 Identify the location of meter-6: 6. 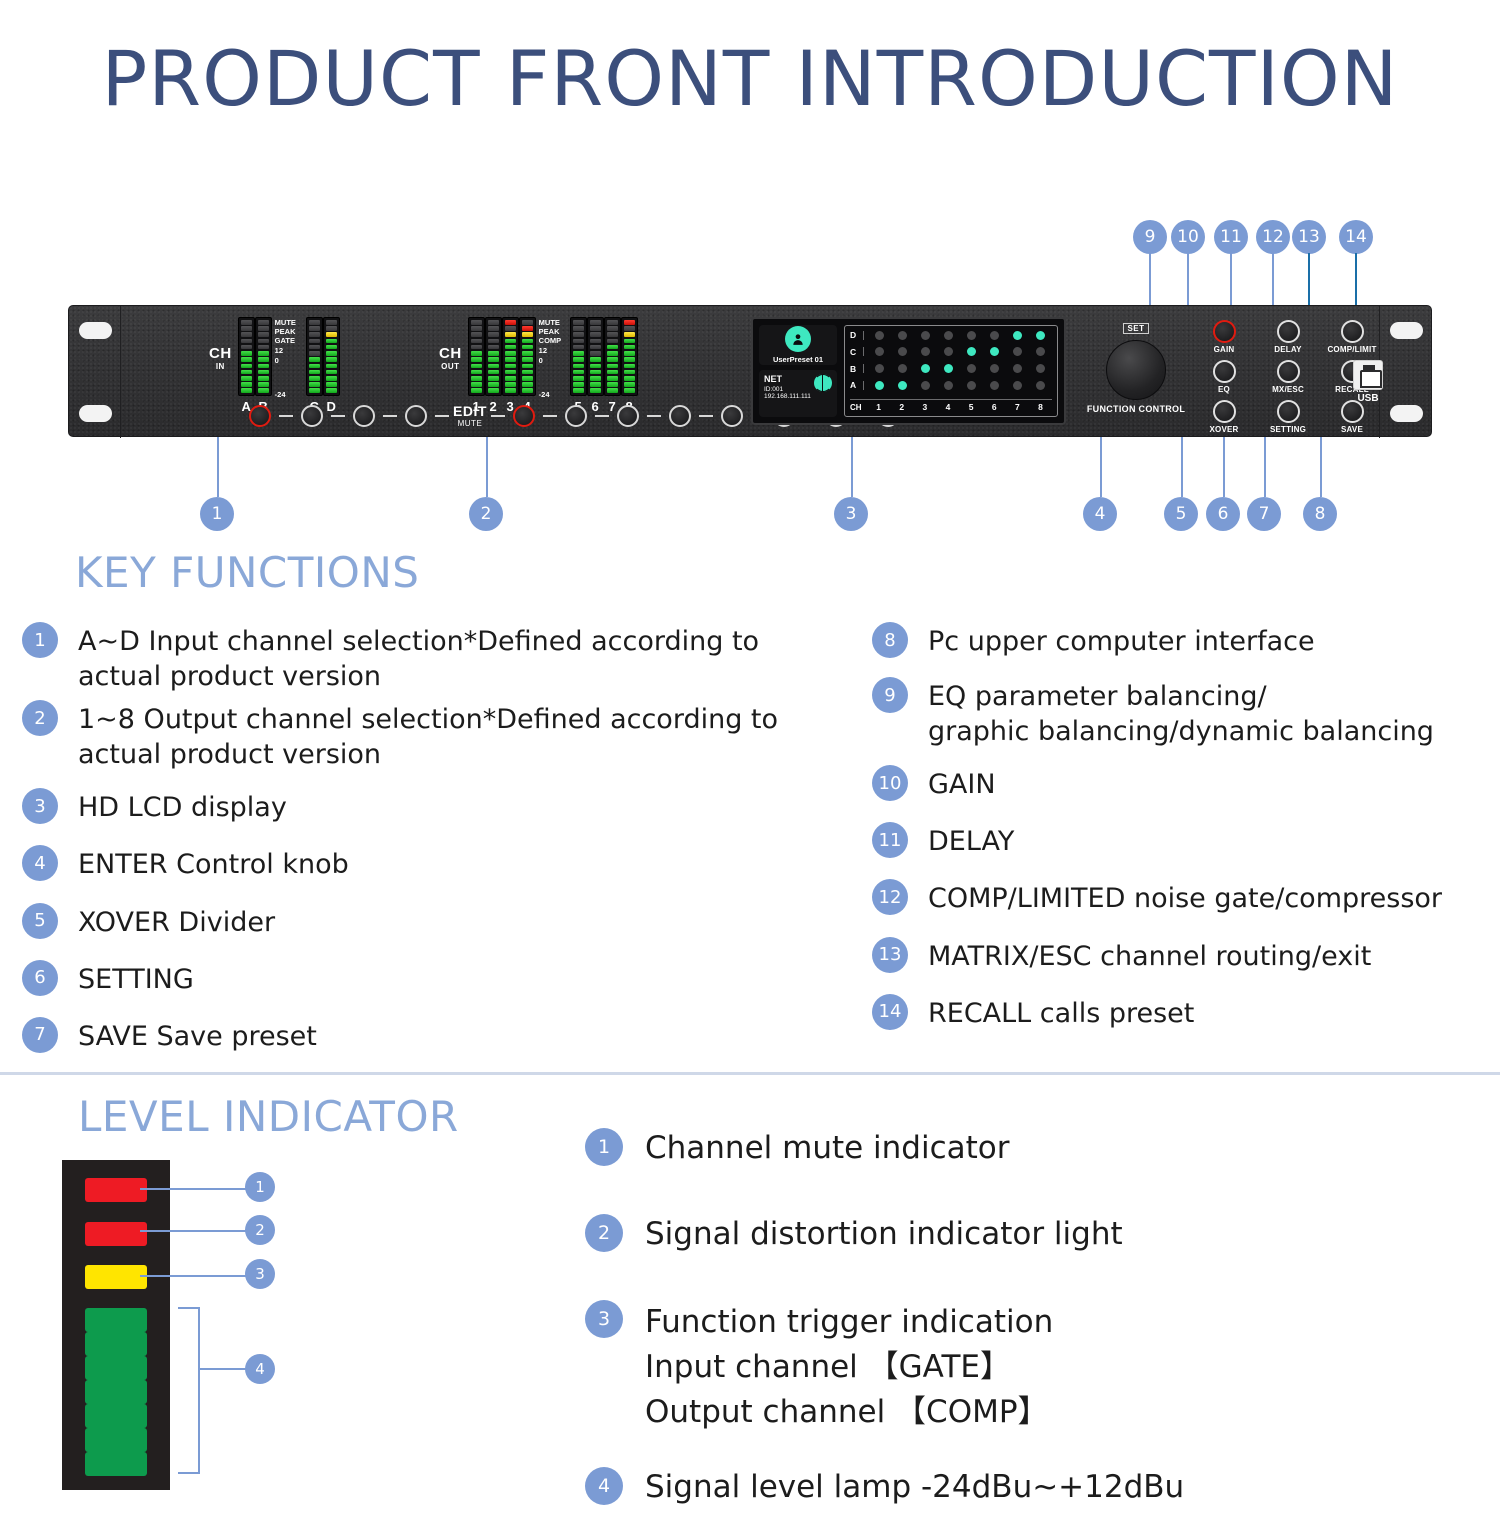
(595, 365).